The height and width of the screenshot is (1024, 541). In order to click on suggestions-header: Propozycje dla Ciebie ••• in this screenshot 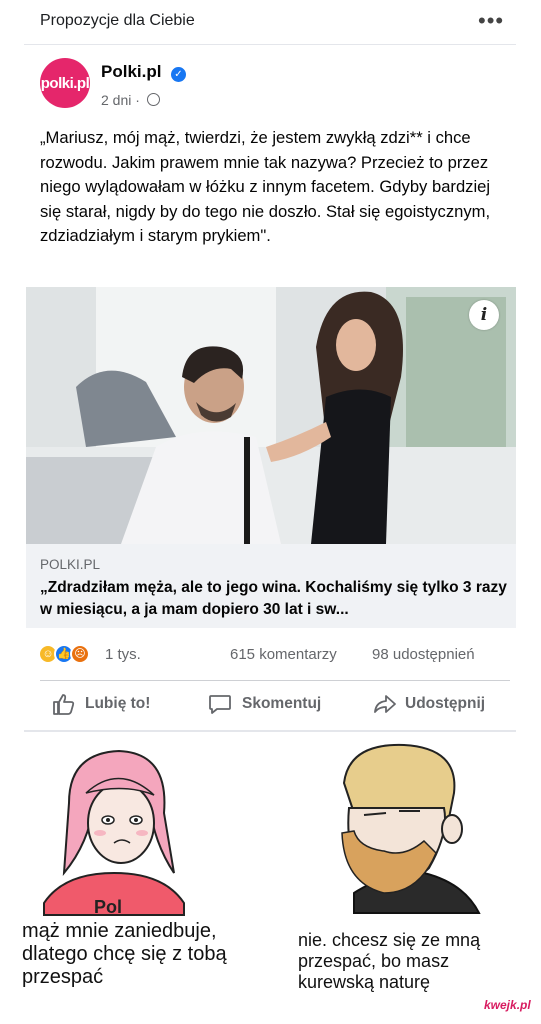, I will do `click(270, 22)`.